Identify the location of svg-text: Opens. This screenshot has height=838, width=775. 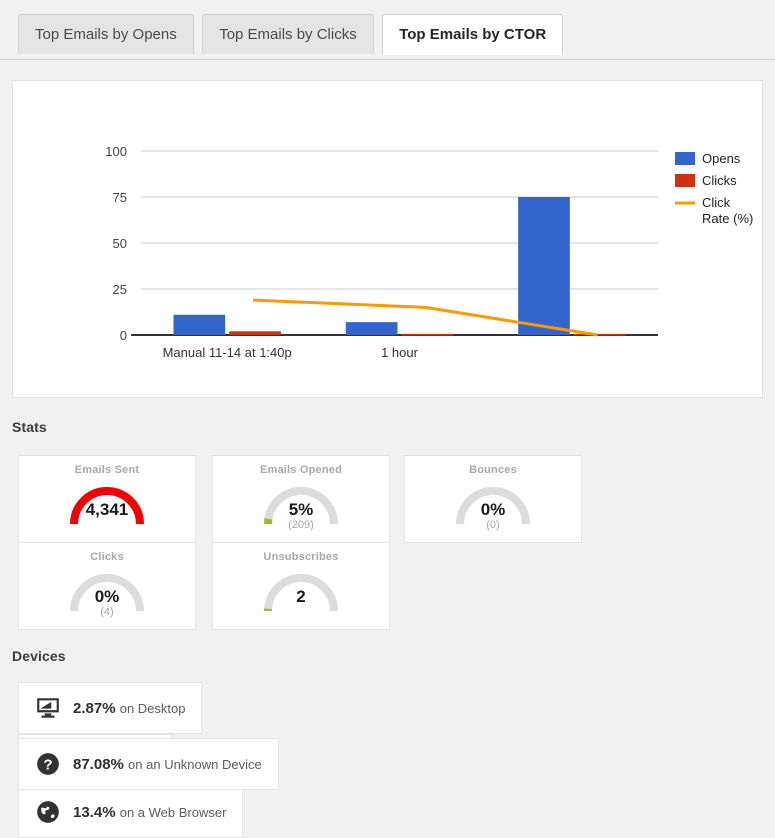
(721, 158).